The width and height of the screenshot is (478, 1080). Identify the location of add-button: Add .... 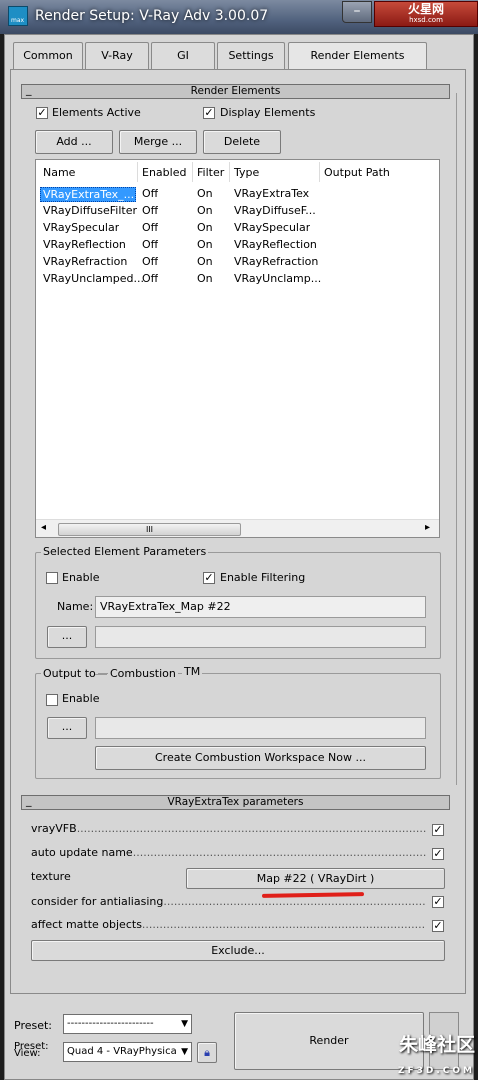
(74, 142).